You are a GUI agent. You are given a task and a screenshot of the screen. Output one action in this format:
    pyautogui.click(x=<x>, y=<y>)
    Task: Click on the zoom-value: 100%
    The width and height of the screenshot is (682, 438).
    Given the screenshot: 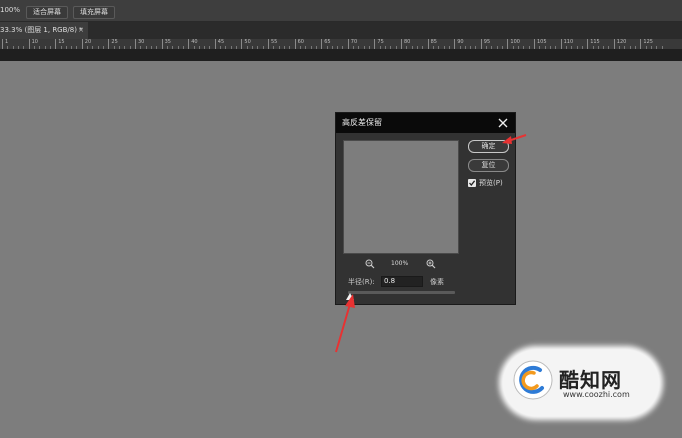 What is the action you would take?
    pyautogui.click(x=10, y=10)
    